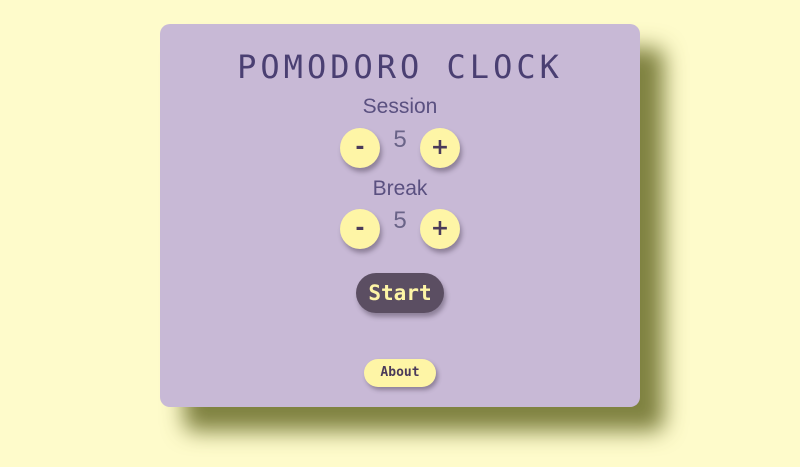 The image size is (800, 467). I want to click on about-button: About, so click(400, 373).